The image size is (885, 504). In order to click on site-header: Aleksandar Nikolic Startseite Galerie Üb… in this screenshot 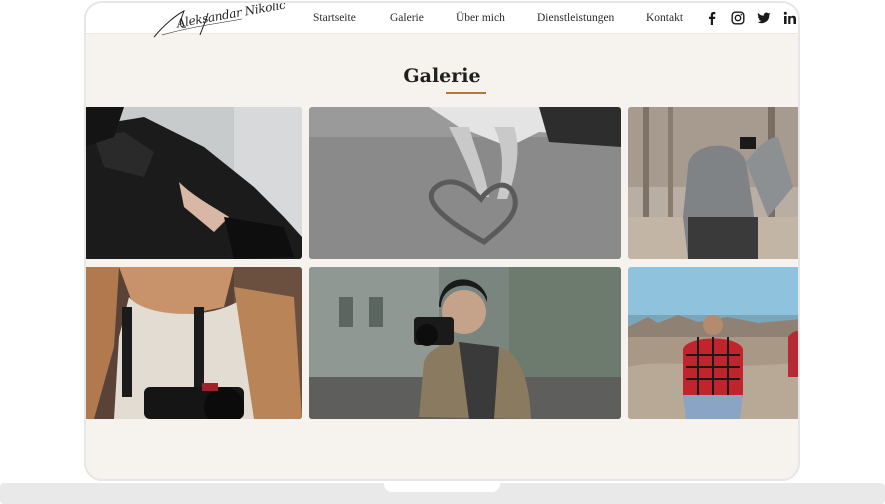, I will do `click(442, 20)`.